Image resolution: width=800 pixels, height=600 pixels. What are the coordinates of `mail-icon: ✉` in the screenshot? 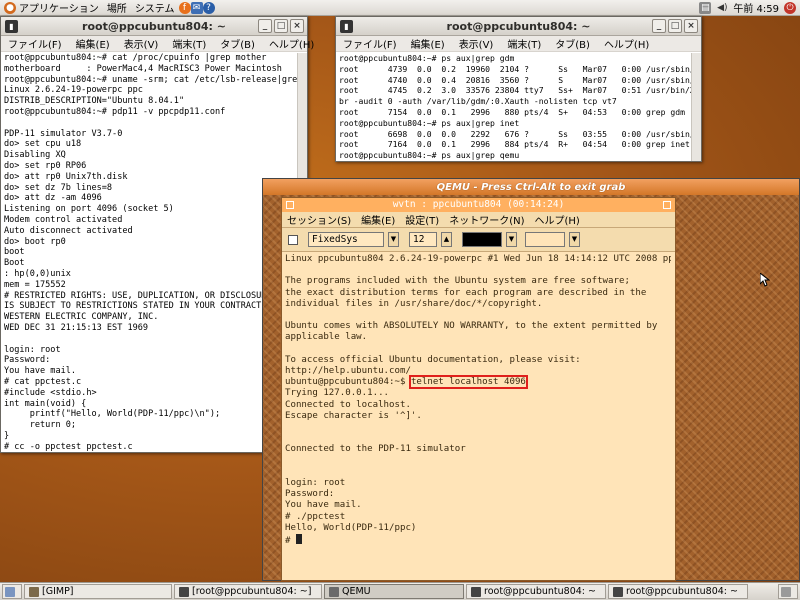 It's located at (196, 7).